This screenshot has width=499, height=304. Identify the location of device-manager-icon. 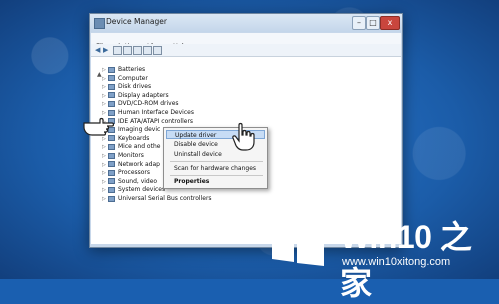
(99, 23).